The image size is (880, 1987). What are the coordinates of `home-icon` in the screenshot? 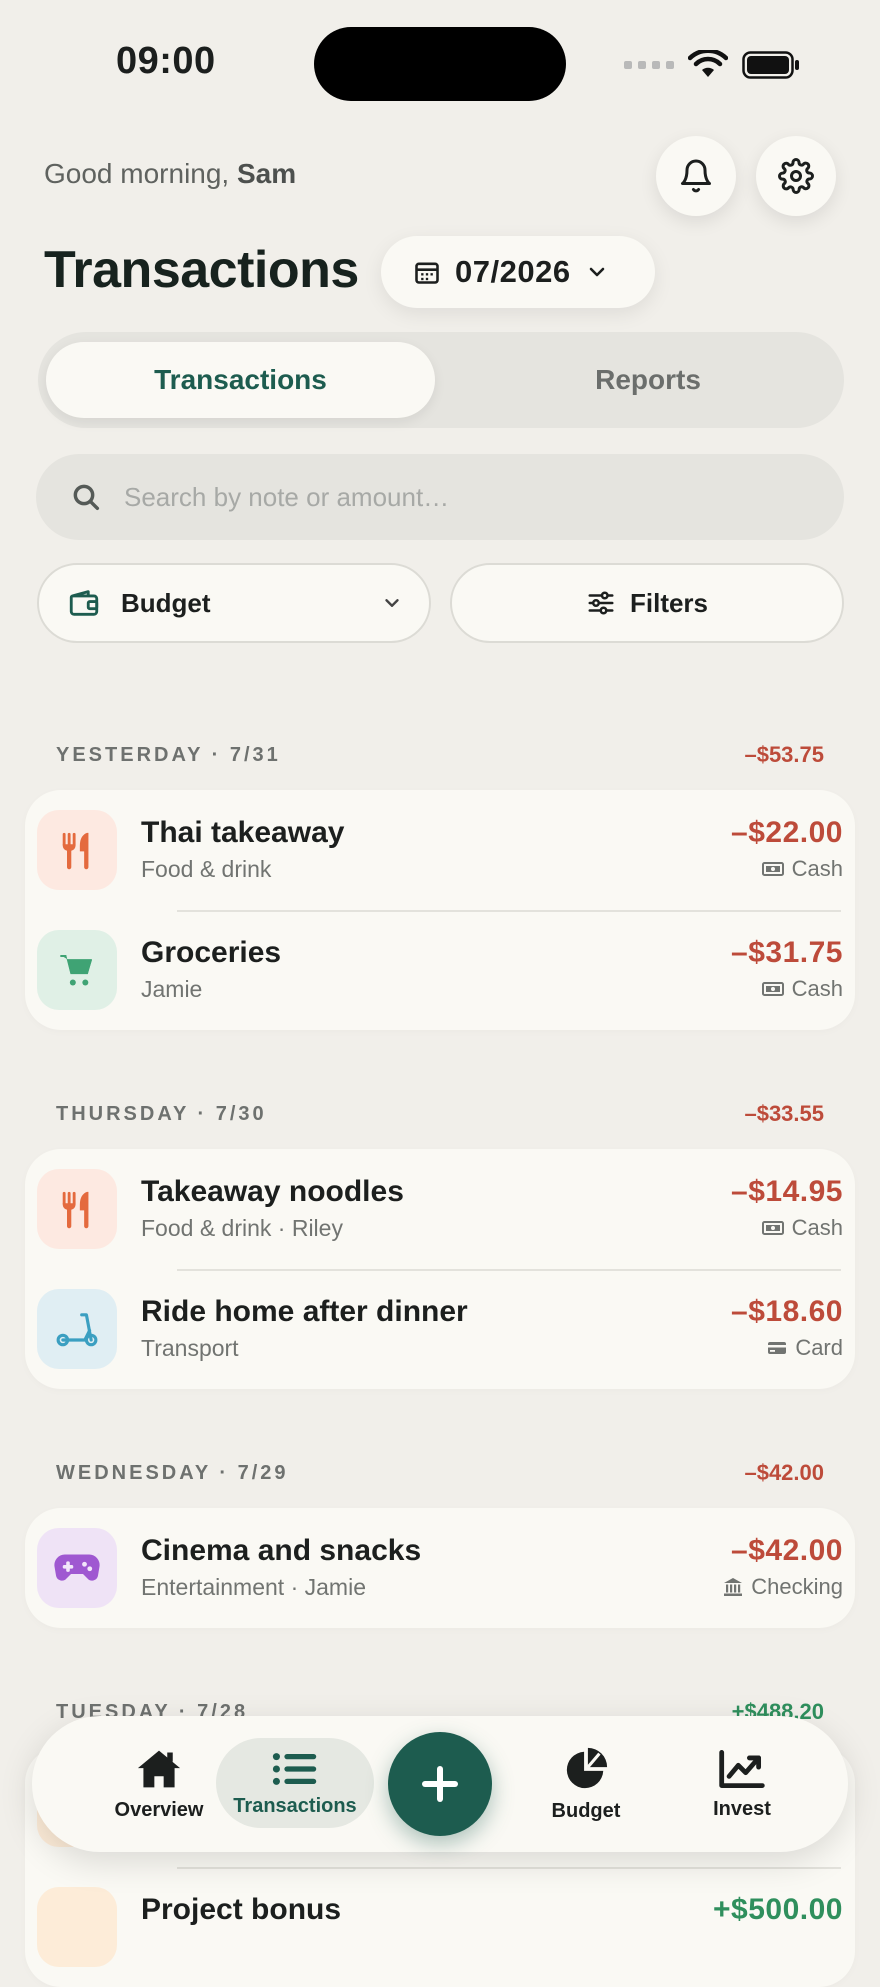 It's located at (159, 1768).